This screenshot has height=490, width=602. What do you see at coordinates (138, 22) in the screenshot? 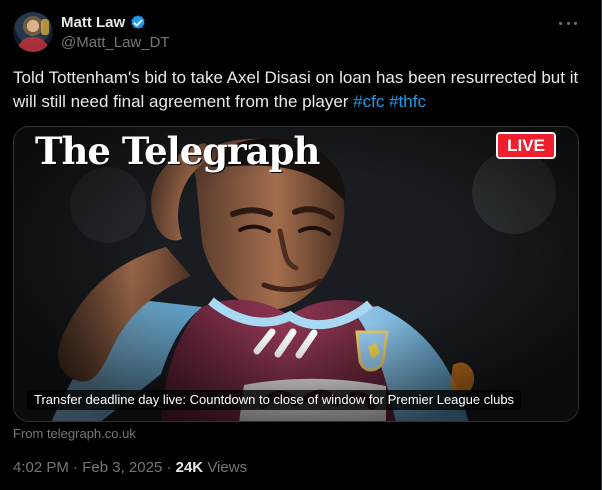
I see `verified-badge-icon` at bounding box center [138, 22].